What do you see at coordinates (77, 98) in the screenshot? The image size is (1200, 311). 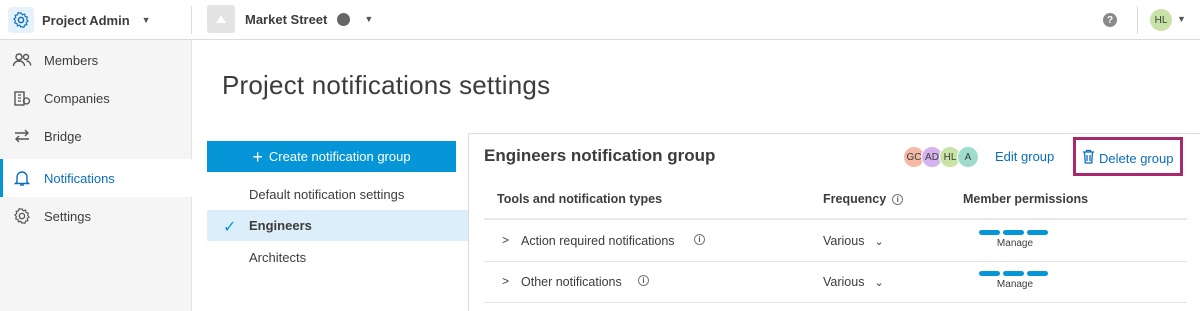 I see `sidebar-item-label: Companies` at bounding box center [77, 98].